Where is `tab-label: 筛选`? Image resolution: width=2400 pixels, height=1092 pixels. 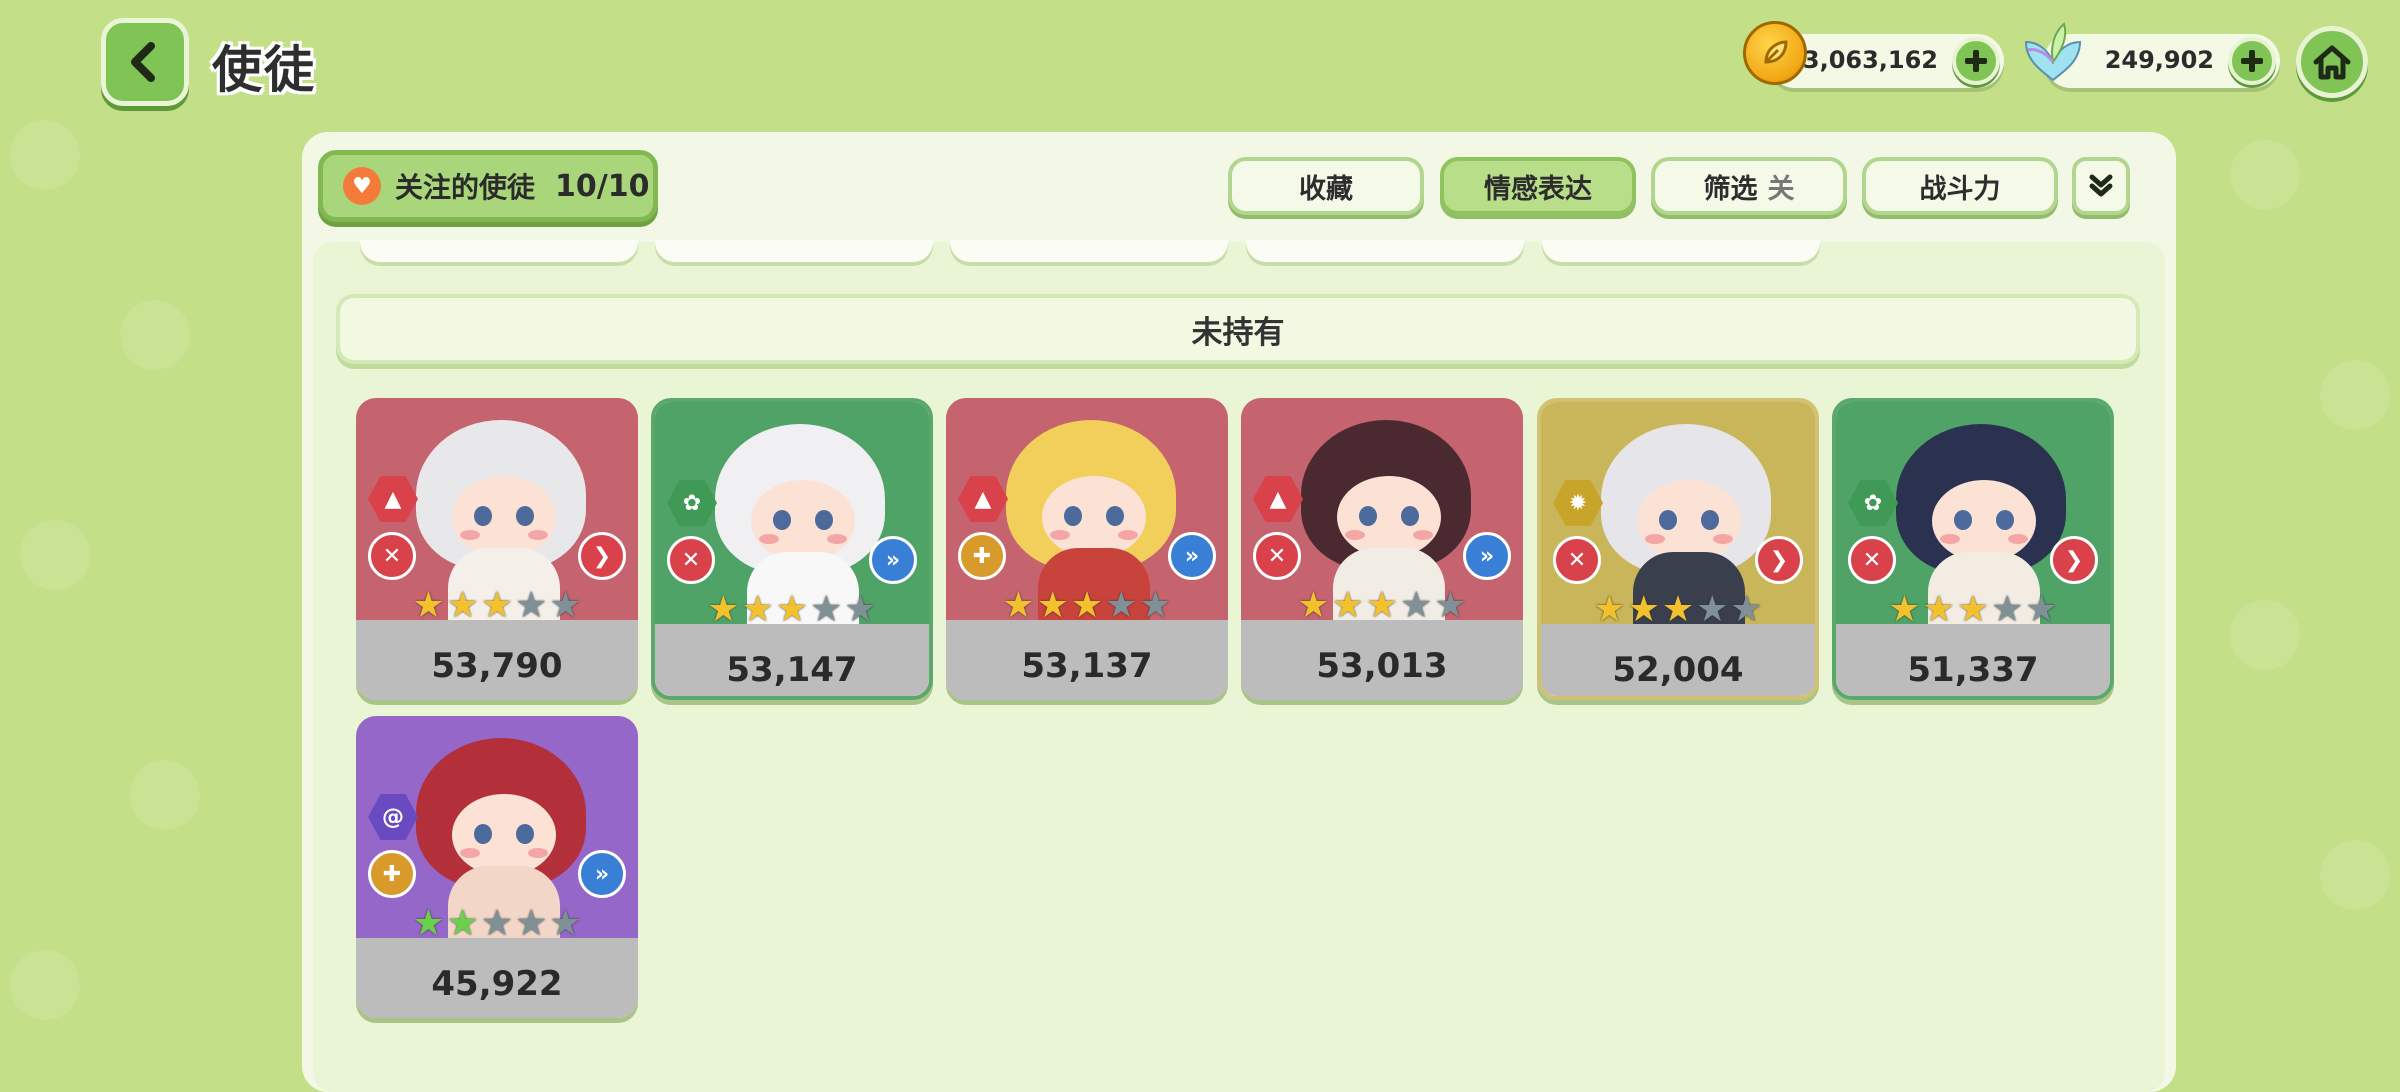 tab-label: 筛选 is located at coordinates (1730, 189).